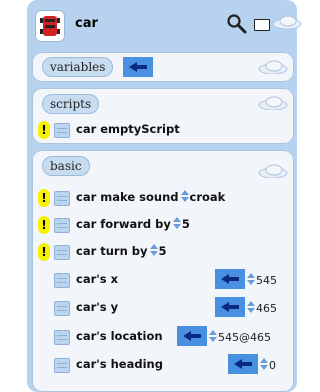 The width and height of the screenshot is (320, 392). I want to click on command-label: car make sound croak, so click(150, 197).